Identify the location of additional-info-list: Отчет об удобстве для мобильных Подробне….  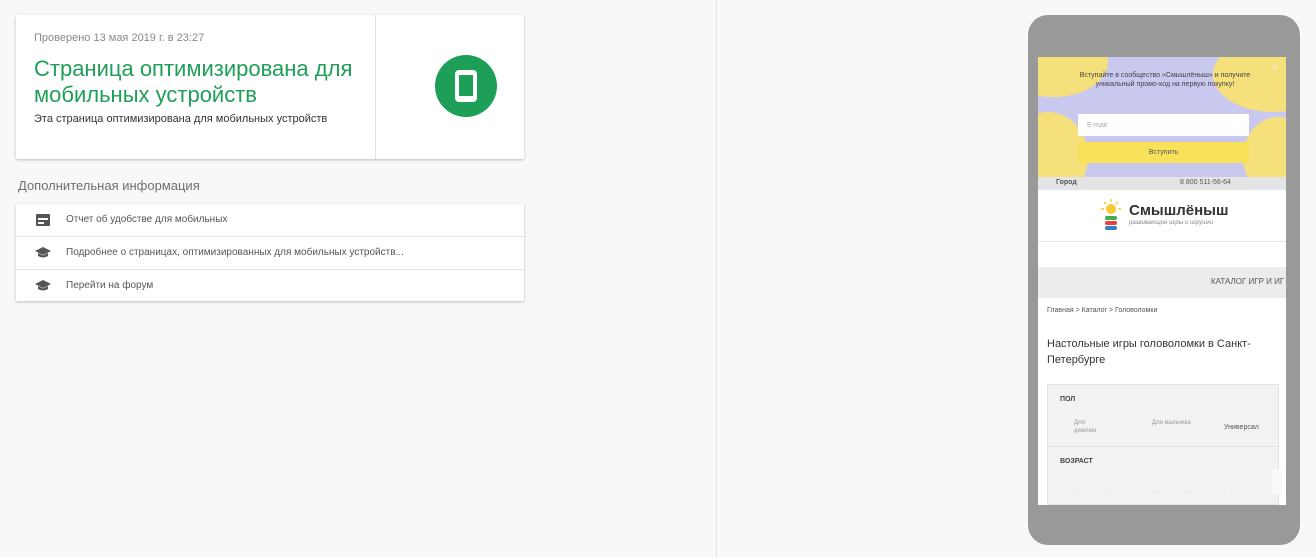
(270, 252).